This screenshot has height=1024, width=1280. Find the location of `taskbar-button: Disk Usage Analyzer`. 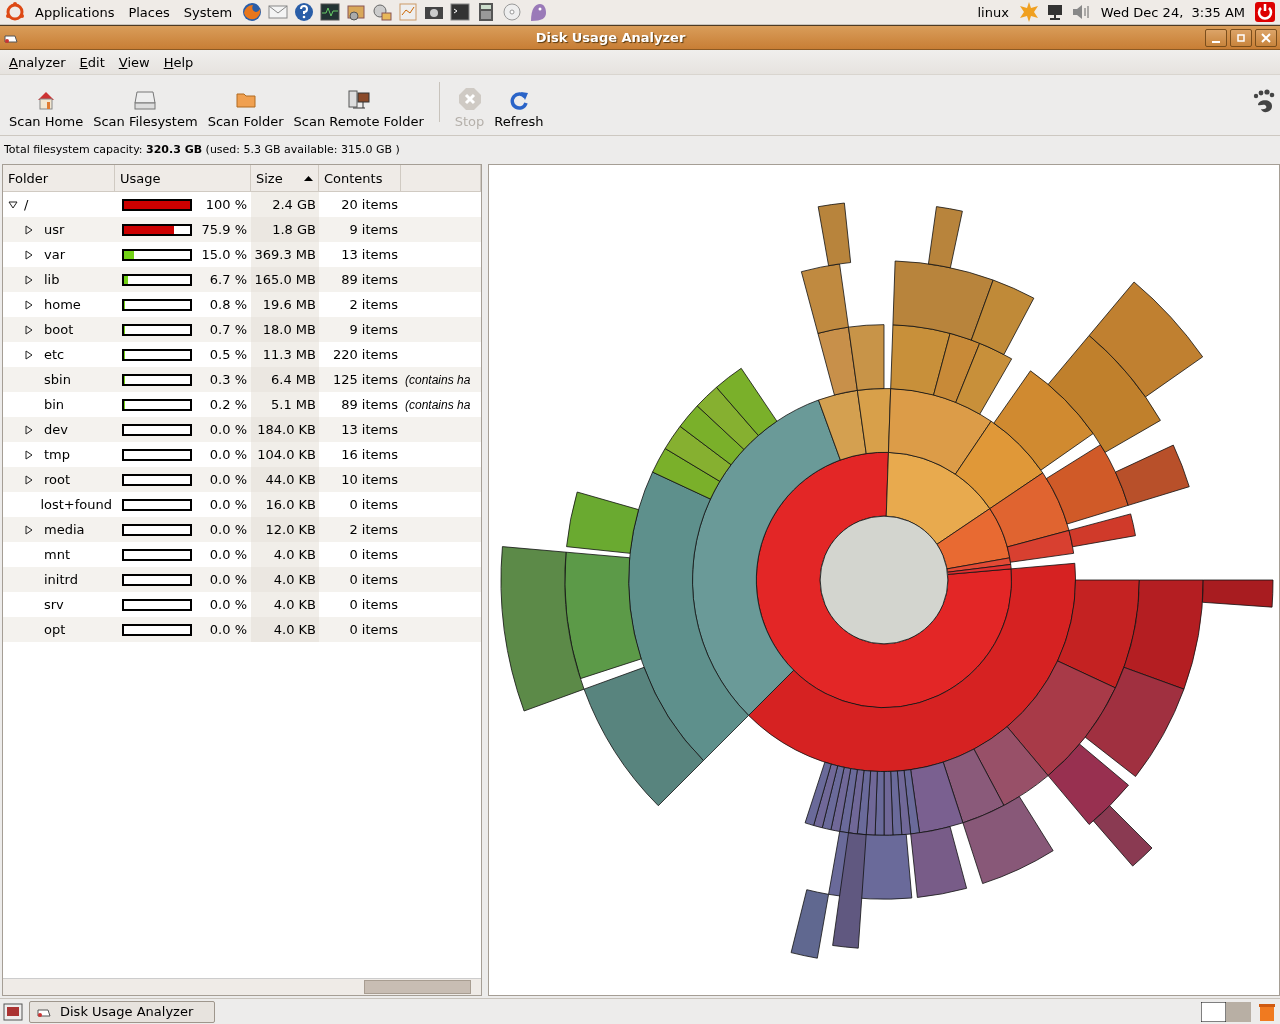

taskbar-button: Disk Usage Analyzer is located at coordinates (122, 1011).